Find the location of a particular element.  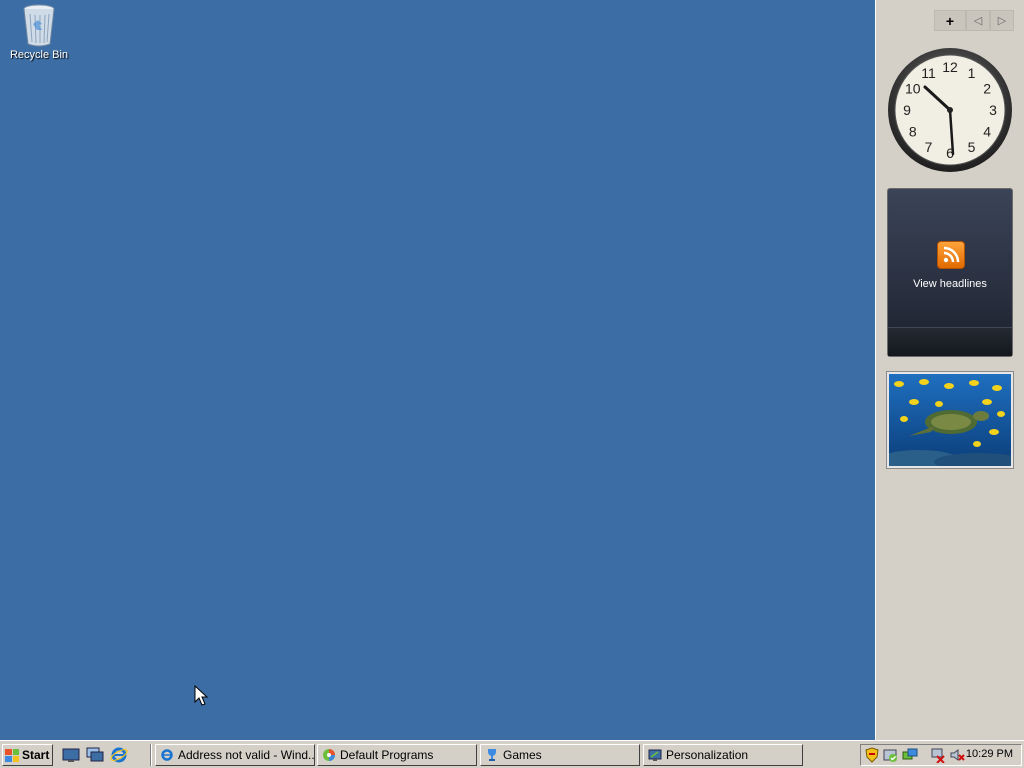

desktop-icon-recycle-bin: Recycle Bin is located at coordinates (39, 31).